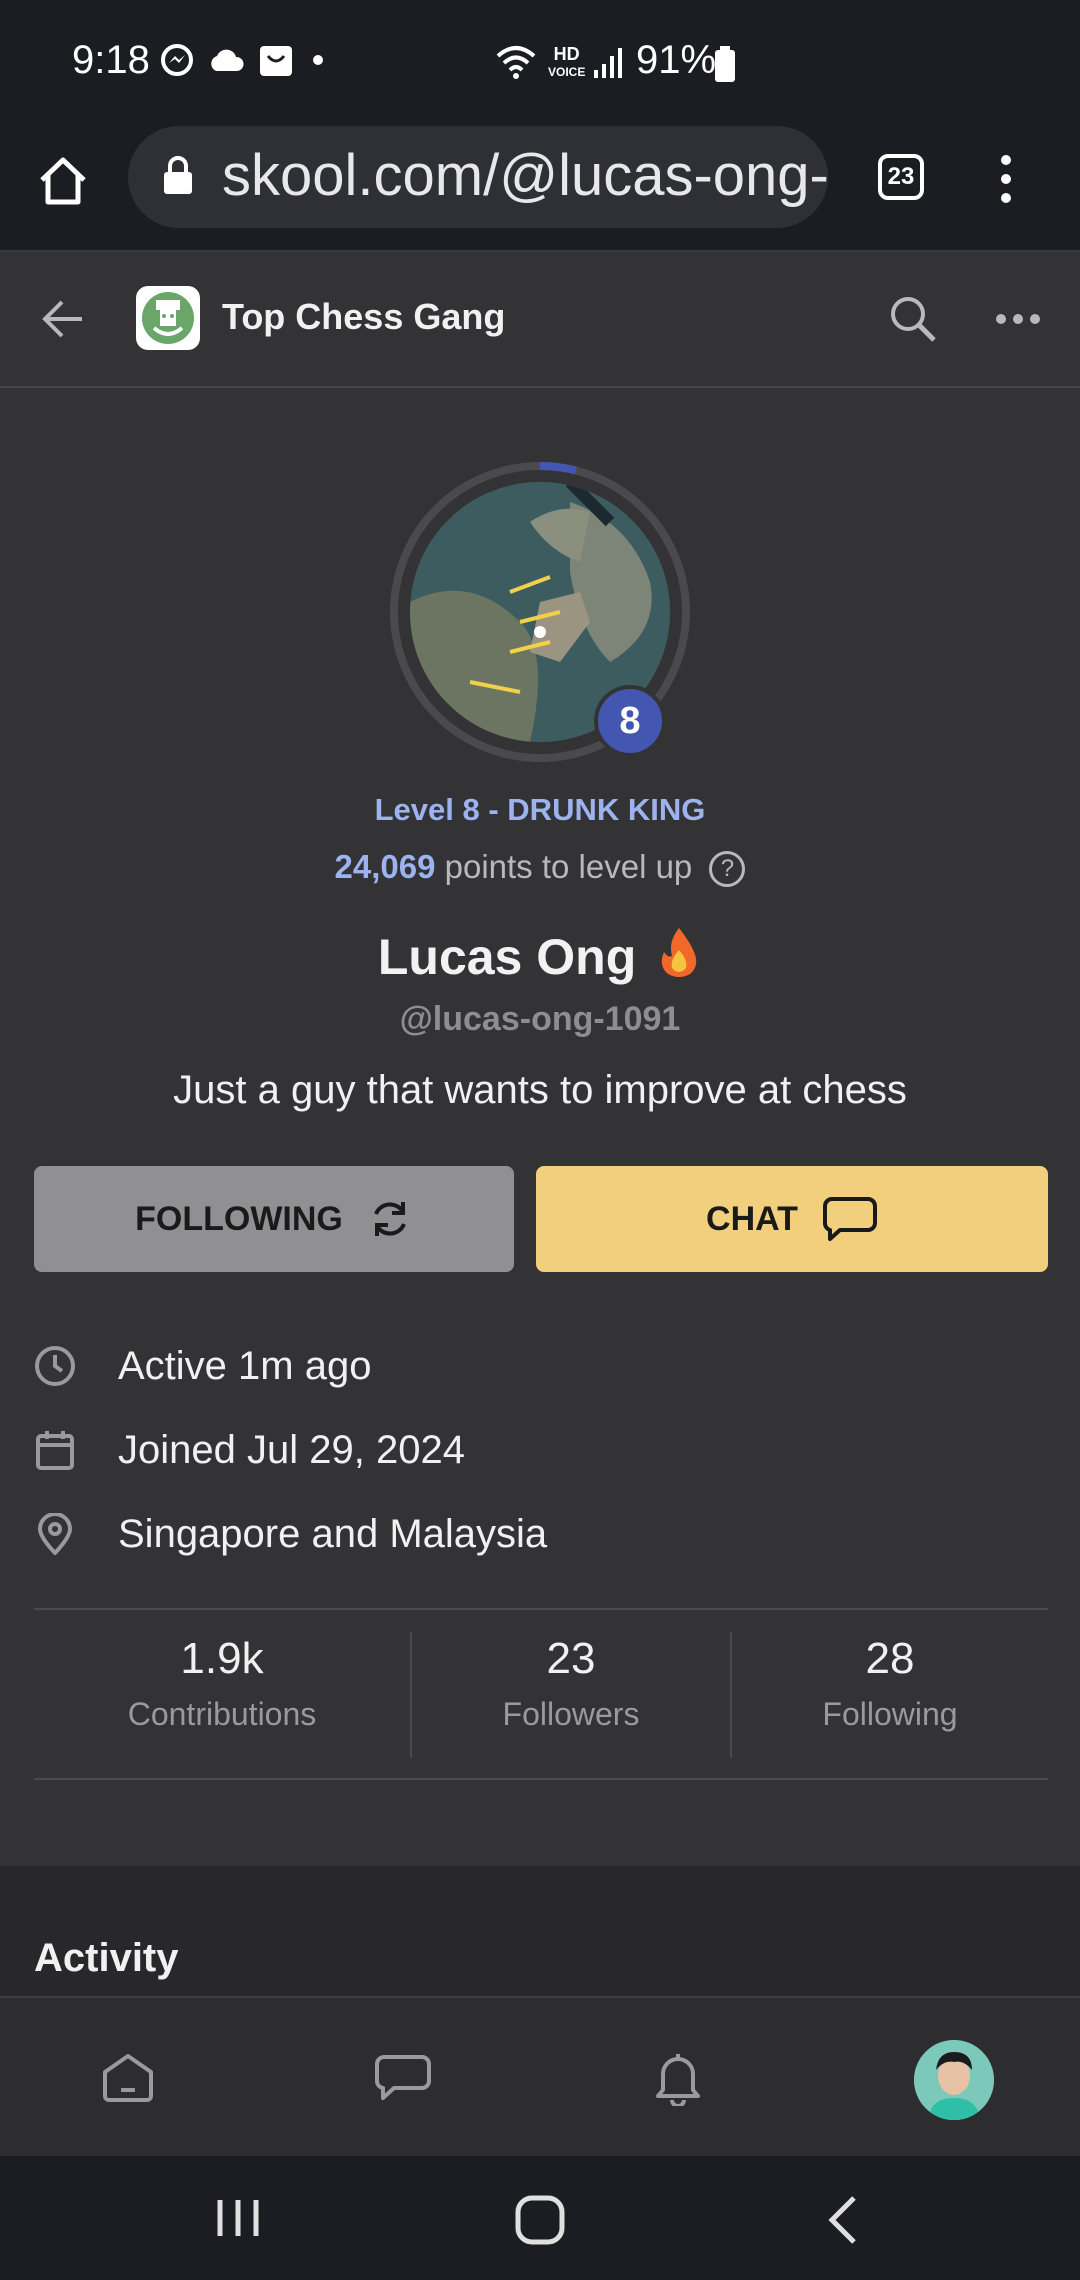 This screenshot has width=1080, height=2280. Describe the element at coordinates (55, 1534) in the screenshot. I see `location-pin-icon` at that location.